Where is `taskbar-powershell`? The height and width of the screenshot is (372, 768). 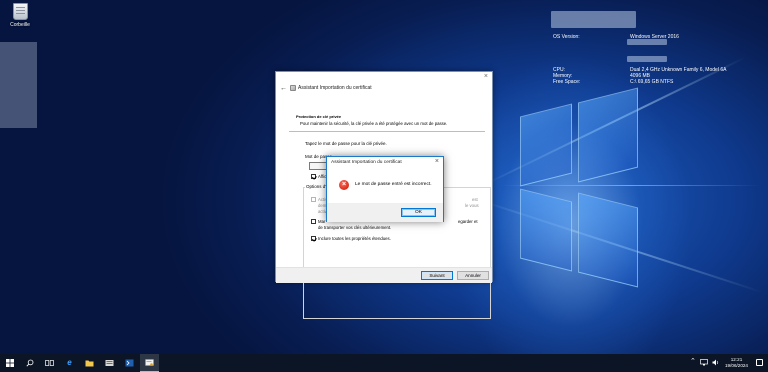 taskbar-powershell is located at coordinates (129, 363).